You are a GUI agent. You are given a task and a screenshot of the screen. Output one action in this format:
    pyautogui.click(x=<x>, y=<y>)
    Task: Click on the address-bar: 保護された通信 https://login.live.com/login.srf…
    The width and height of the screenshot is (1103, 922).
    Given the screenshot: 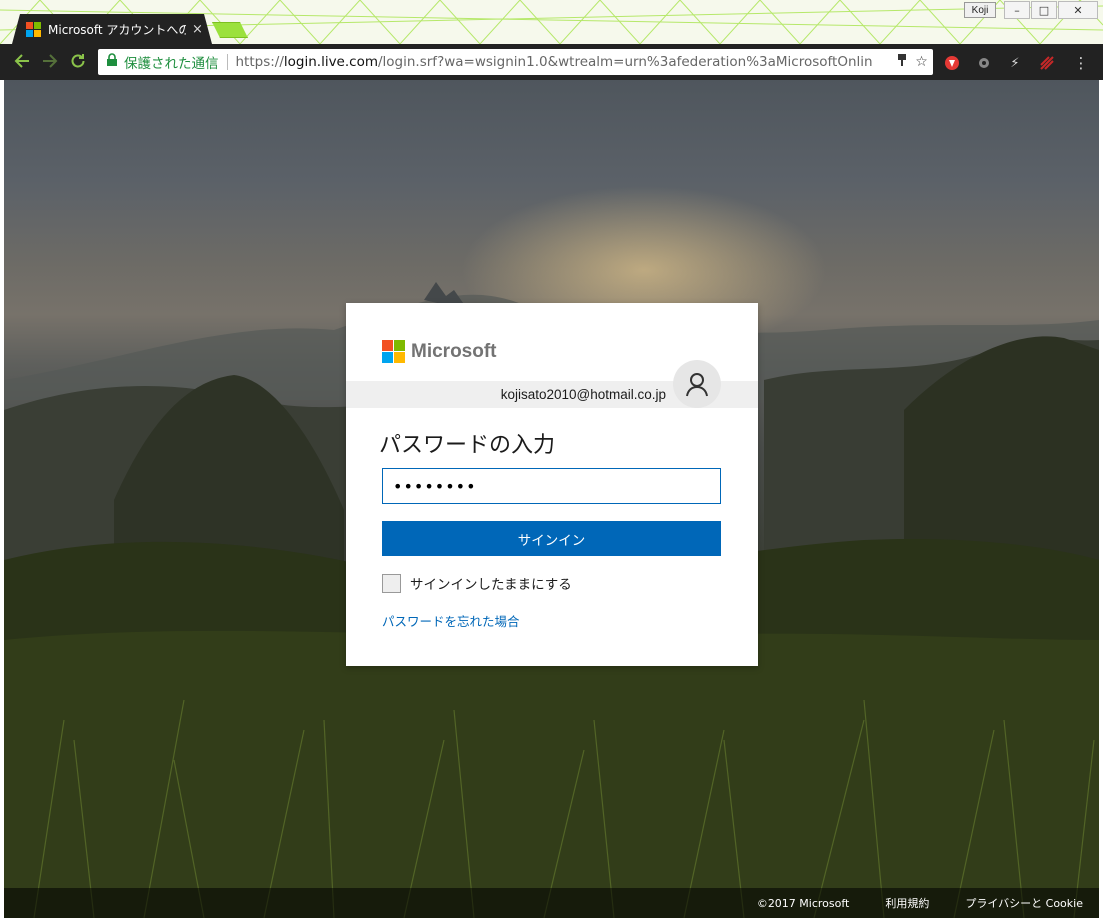 What is the action you would take?
    pyautogui.click(x=515, y=62)
    